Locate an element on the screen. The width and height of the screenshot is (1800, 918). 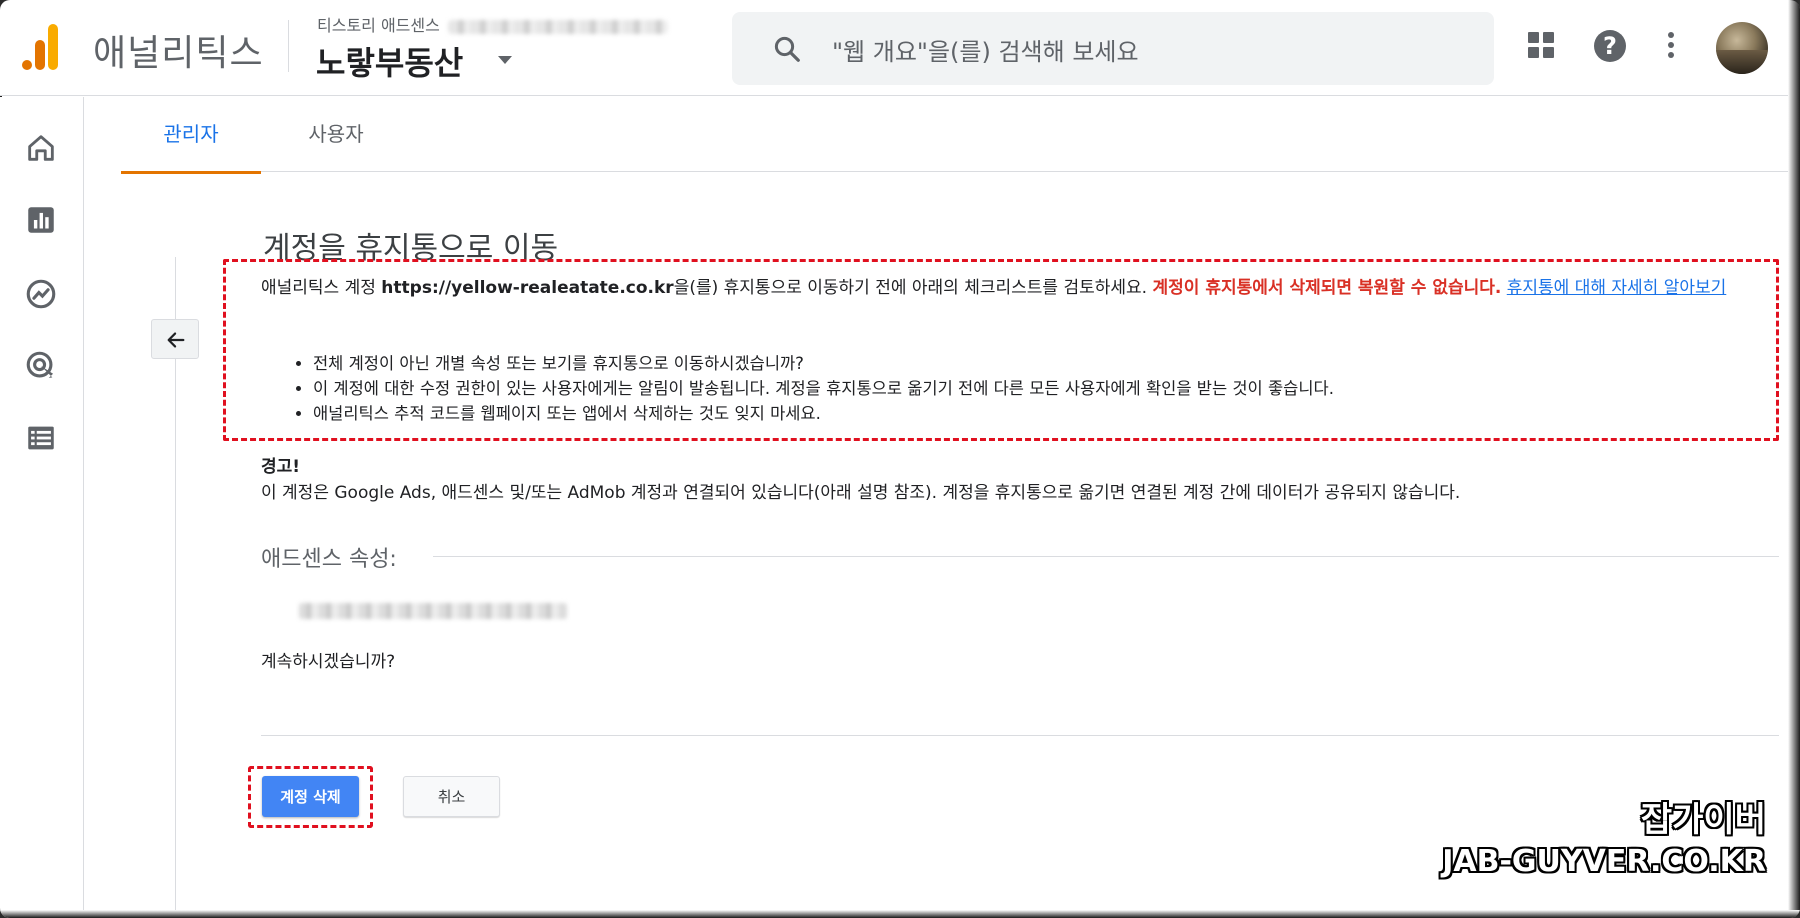
property-selector: 노랗부동산 is located at coordinates (389, 61).